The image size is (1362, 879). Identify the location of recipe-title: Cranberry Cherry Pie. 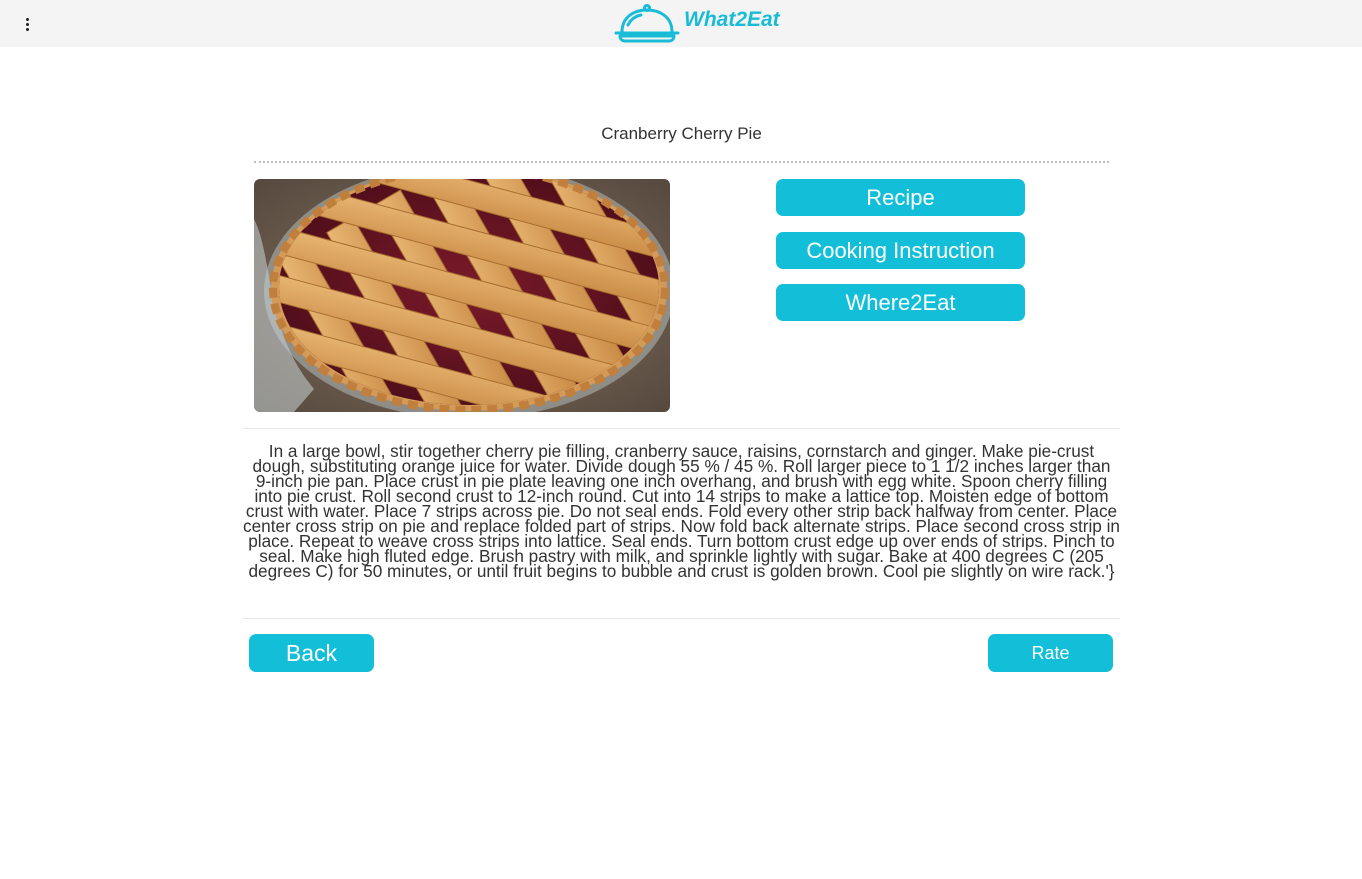
(681, 133).